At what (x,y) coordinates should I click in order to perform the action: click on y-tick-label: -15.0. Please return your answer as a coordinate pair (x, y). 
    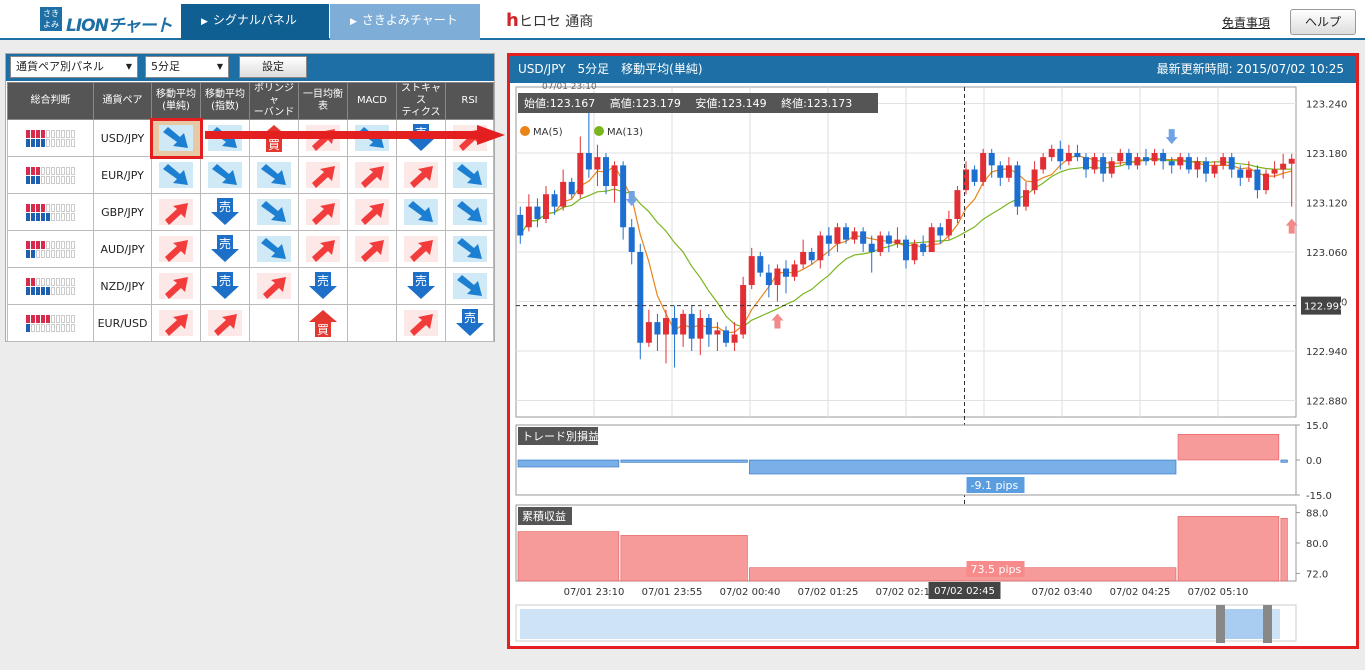
    Looking at the image, I should click on (1319, 496).